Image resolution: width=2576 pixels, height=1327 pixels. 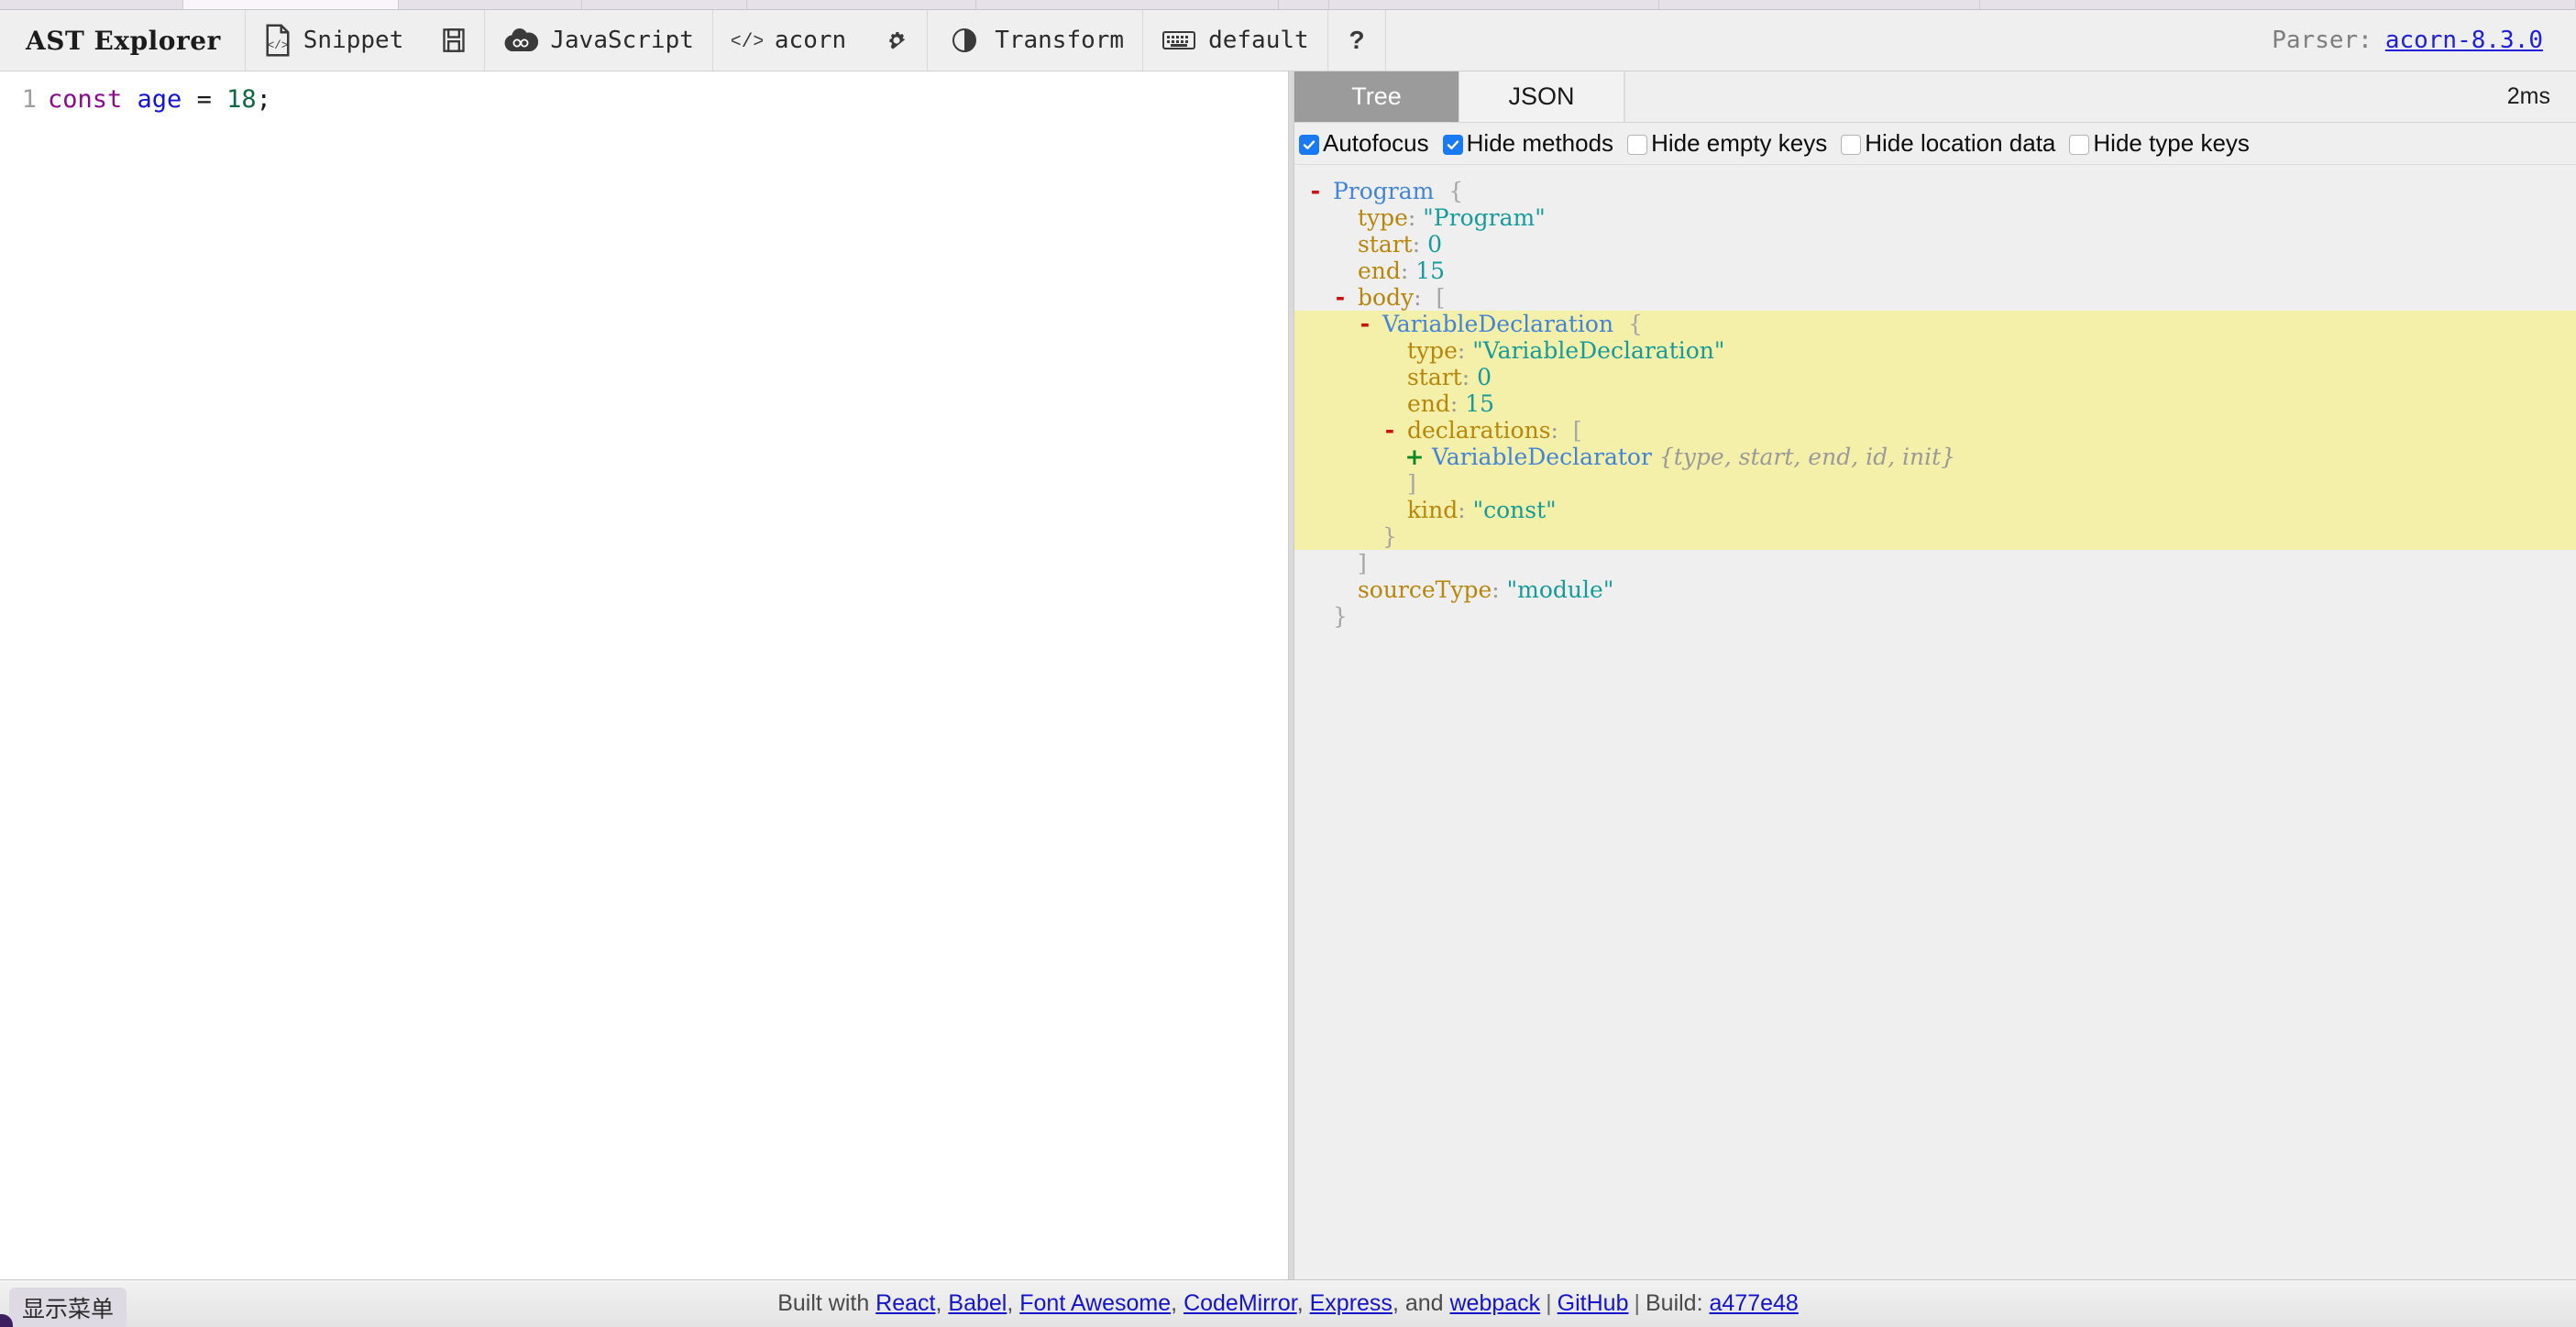 What do you see at coordinates (1935, 510) in the screenshot?
I see `ast-tree-row: kind: "const"` at bounding box center [1935, 510].